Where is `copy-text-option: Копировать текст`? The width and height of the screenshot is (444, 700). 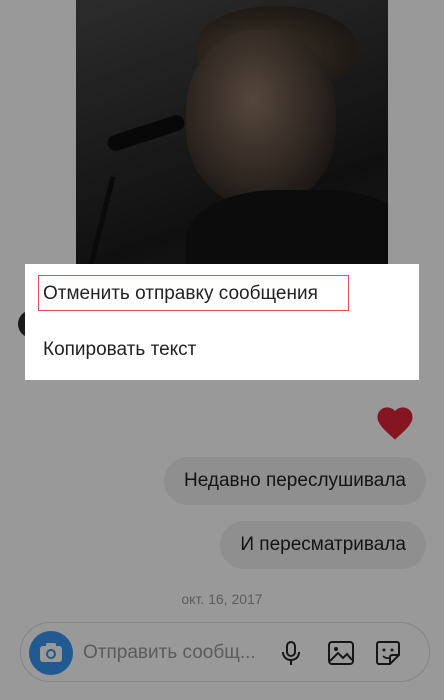
copy-text-option: Копировать текст is located at coordinates (119, 350).